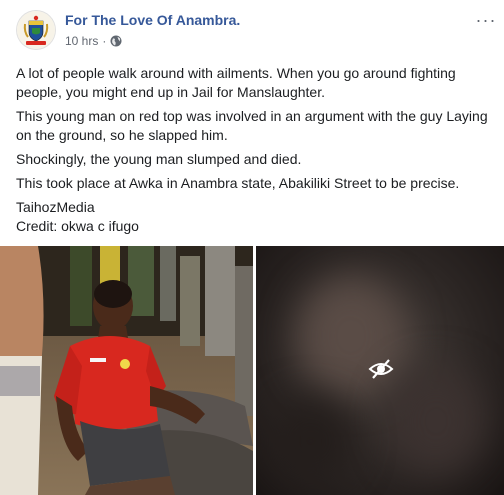  Describe the element at coordinates (77, 226) in the screenshot. I see `post-credit: Credit: okwa c ifugo` at that location.